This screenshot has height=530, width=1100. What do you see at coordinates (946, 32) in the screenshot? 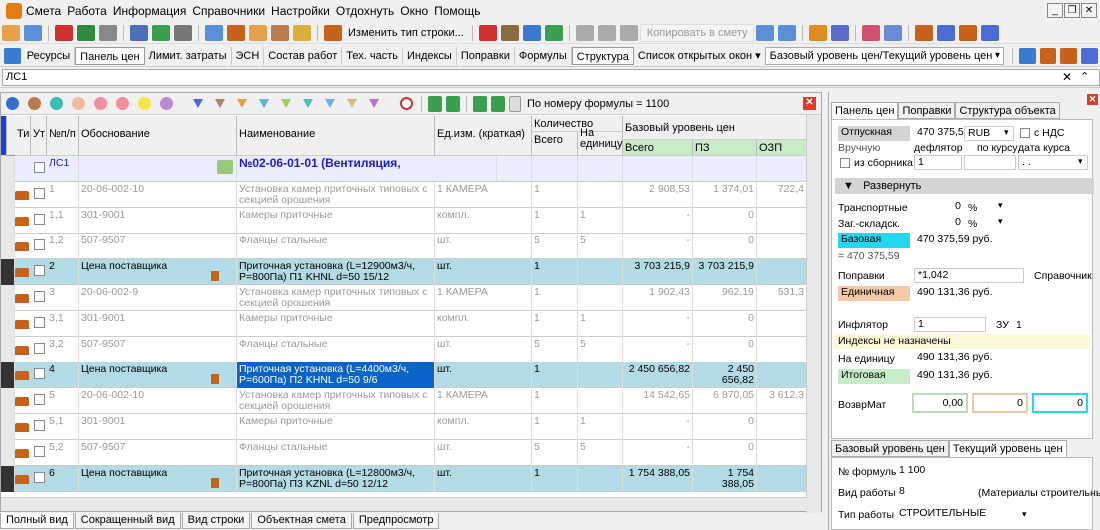
I see `truck-icon` at bounding box center [946, 32].